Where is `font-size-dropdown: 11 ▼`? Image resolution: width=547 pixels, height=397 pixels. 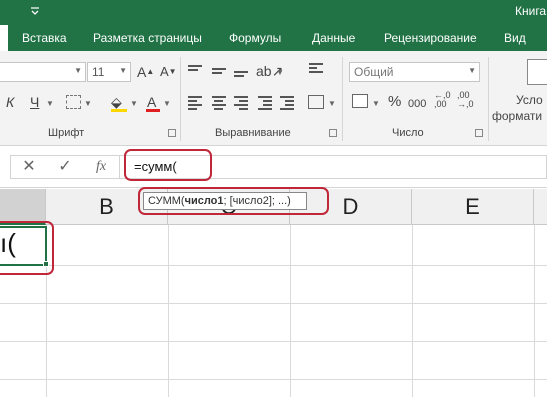
font-size-dropdown: 11 ▼ is located at coordinates (109, 72).